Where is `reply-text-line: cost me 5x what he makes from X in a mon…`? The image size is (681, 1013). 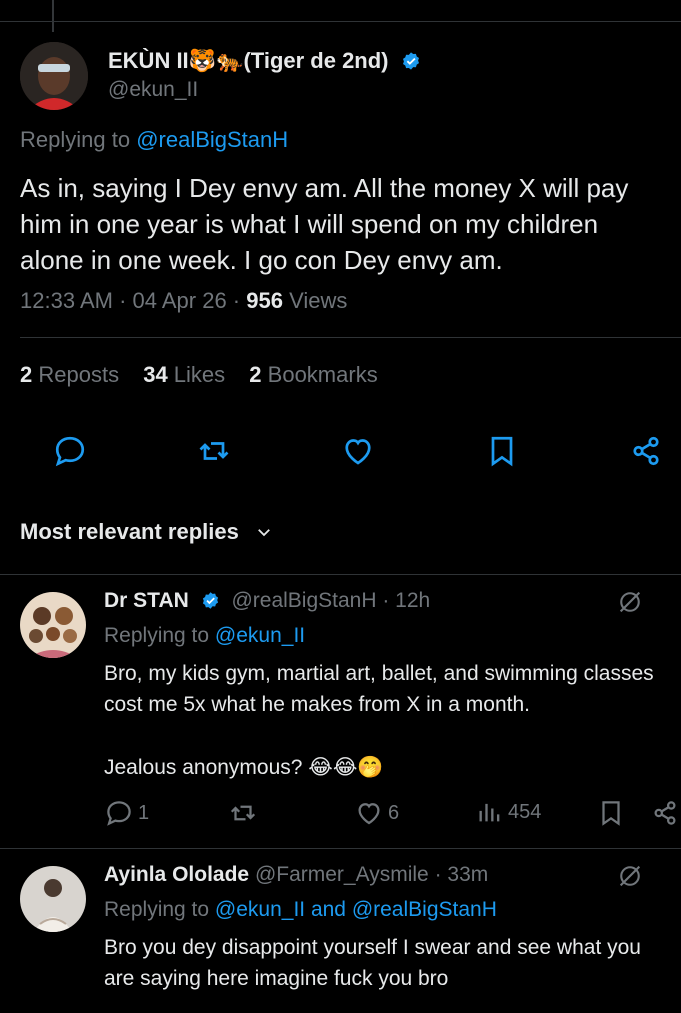 reply-text-line: cost me 5x what he makes from X in a mon… is located at coordinates (317, 704).